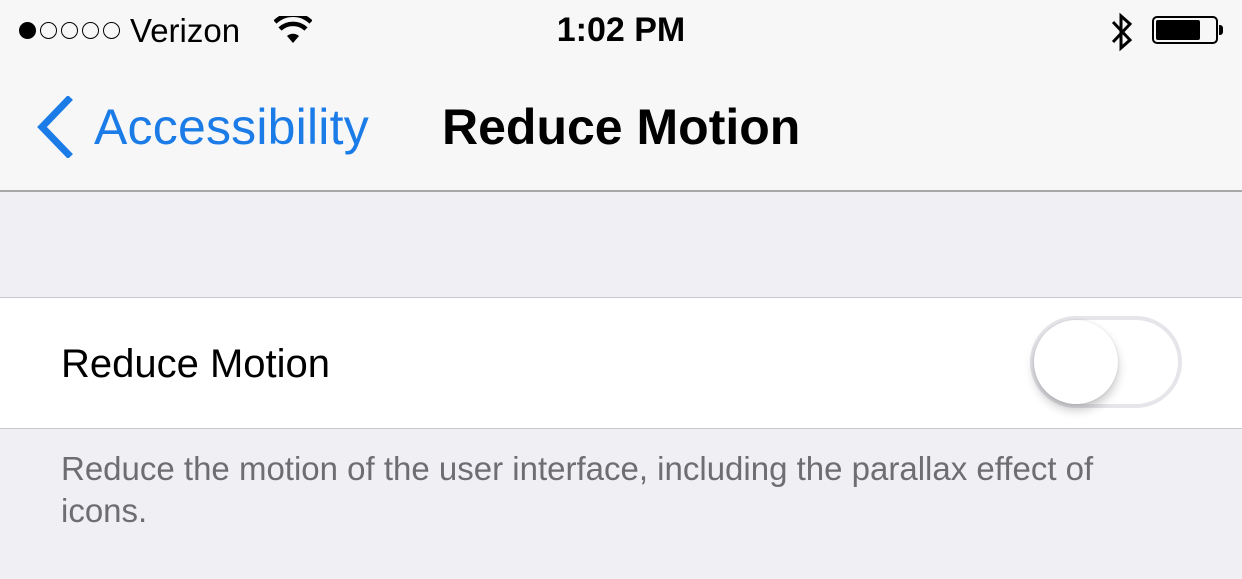  I want to click on setting-label: Reduce Motion, so click(196, 364).